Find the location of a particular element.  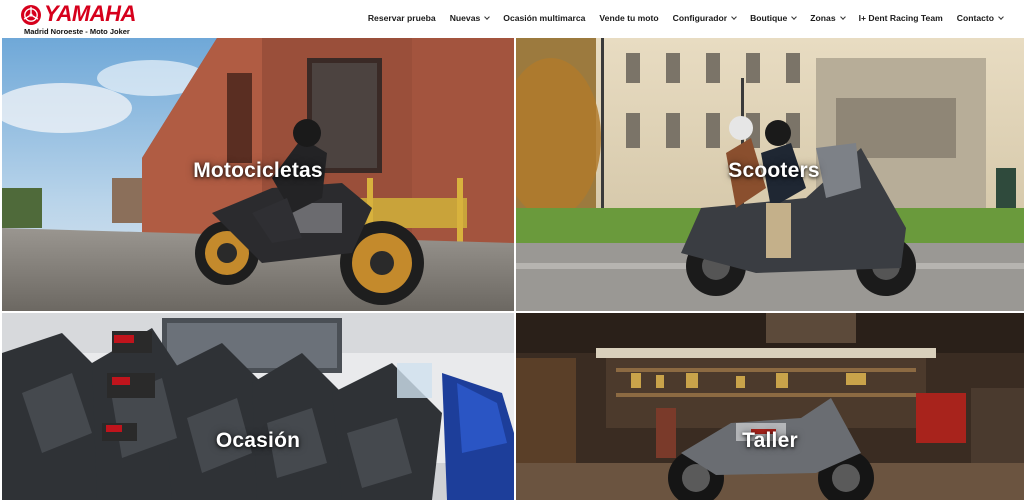

nav-label: Configurador is located at coordinates (700, 18).